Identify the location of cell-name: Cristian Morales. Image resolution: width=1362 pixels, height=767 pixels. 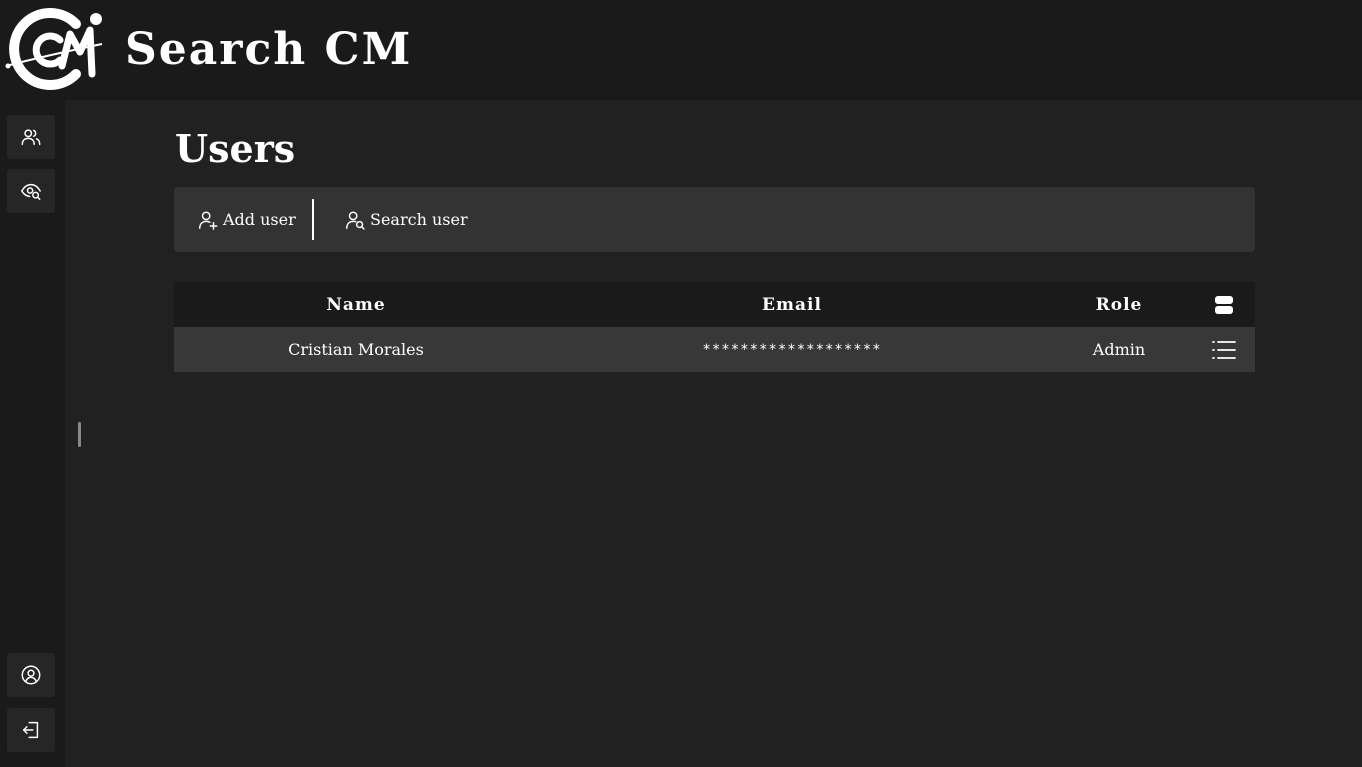
(356, 349).